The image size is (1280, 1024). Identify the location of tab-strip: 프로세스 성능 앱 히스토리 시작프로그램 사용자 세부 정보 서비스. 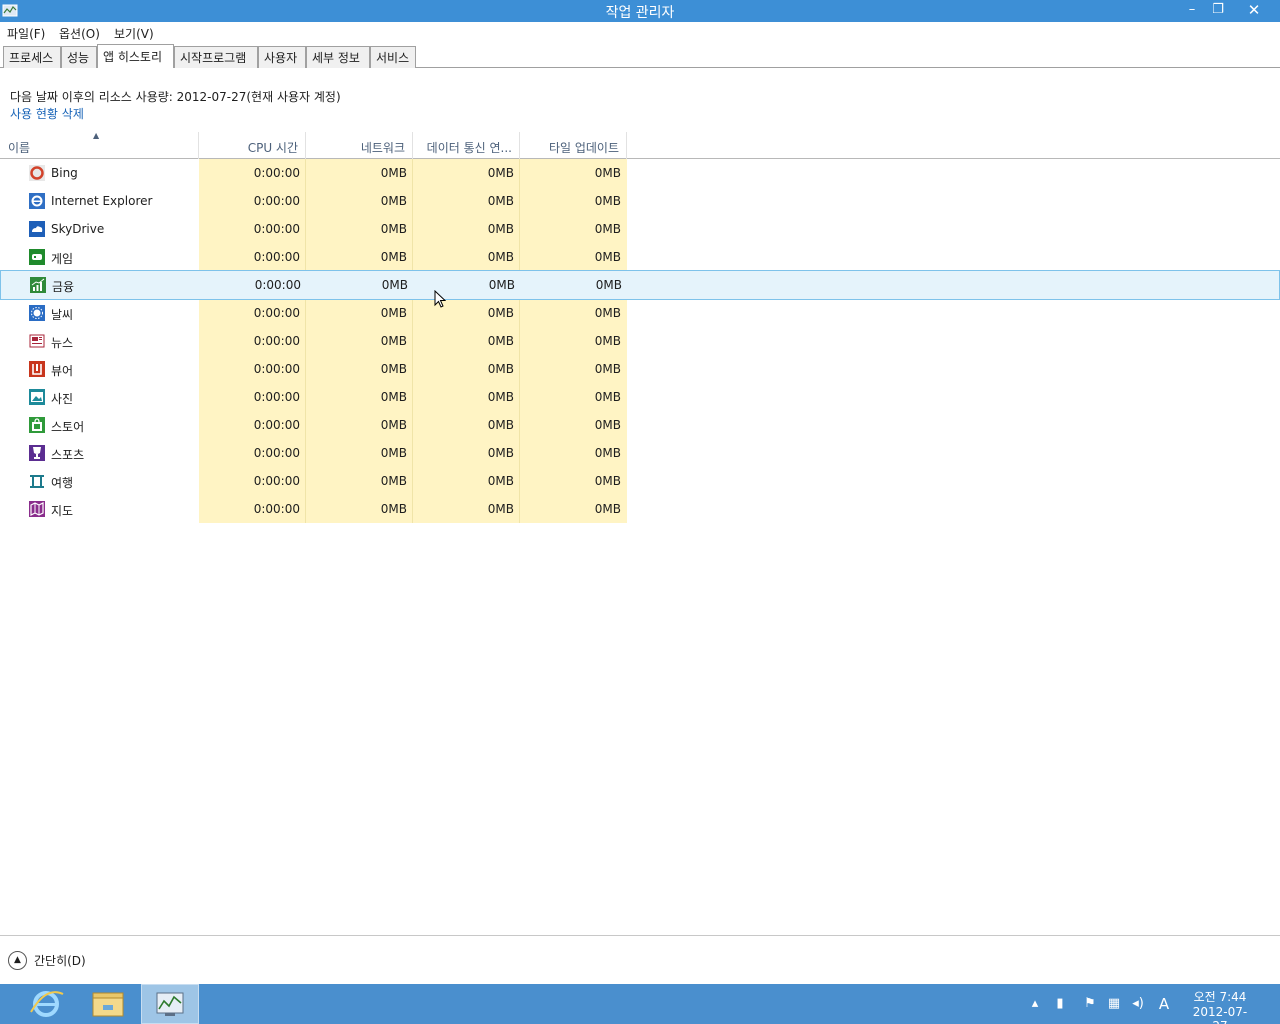
(640, 56).